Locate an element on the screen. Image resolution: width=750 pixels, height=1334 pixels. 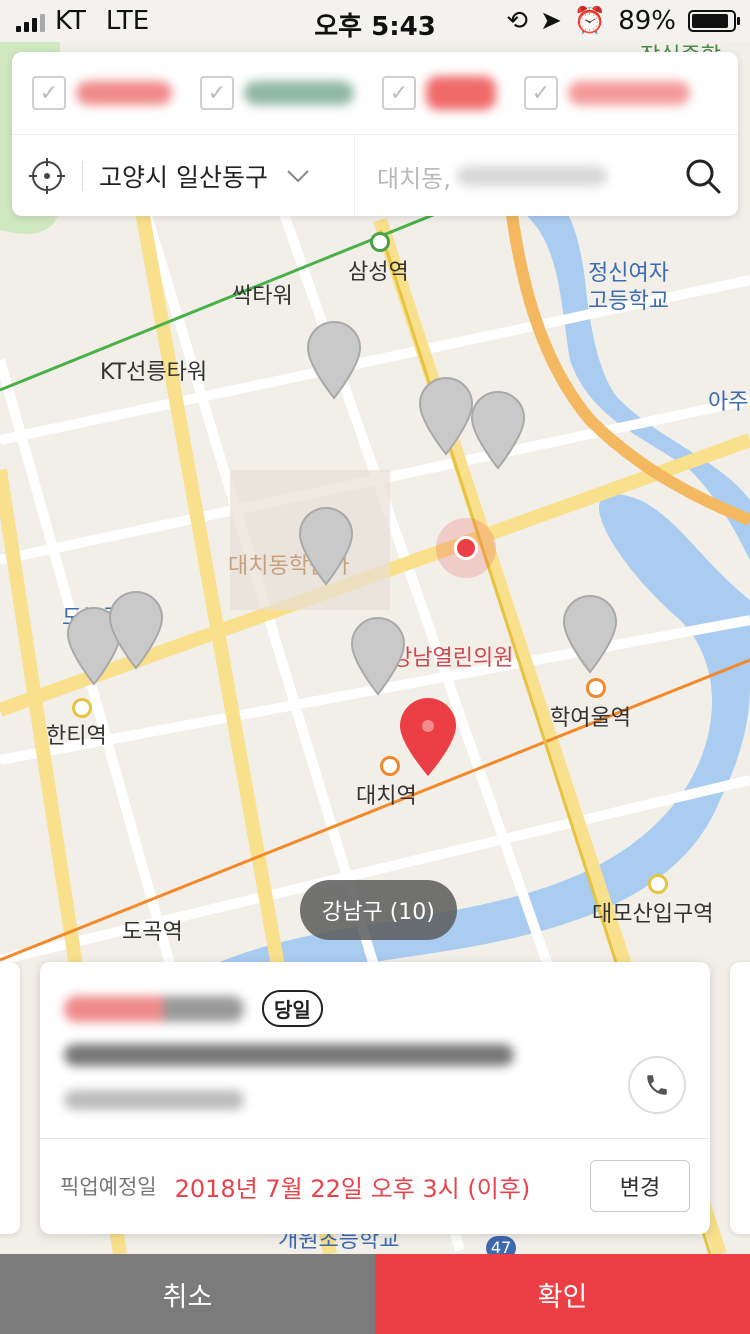
pickup-label: 픽업예정일 is located at coordinates (108, 1187).